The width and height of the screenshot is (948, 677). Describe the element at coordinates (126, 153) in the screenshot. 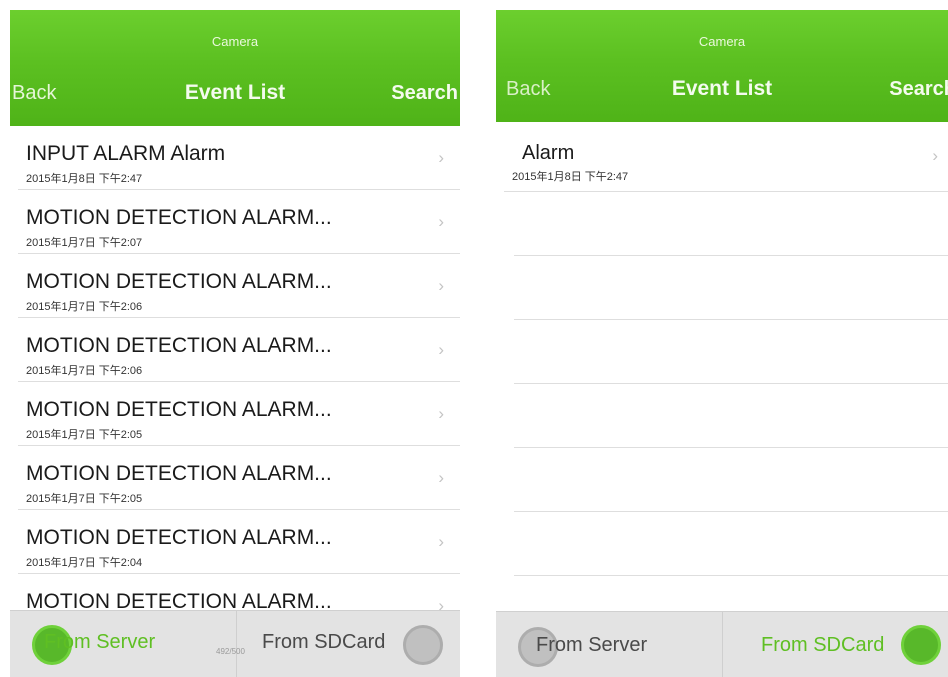

I see `event-title: INPUT ALARM Alarm` at that location.